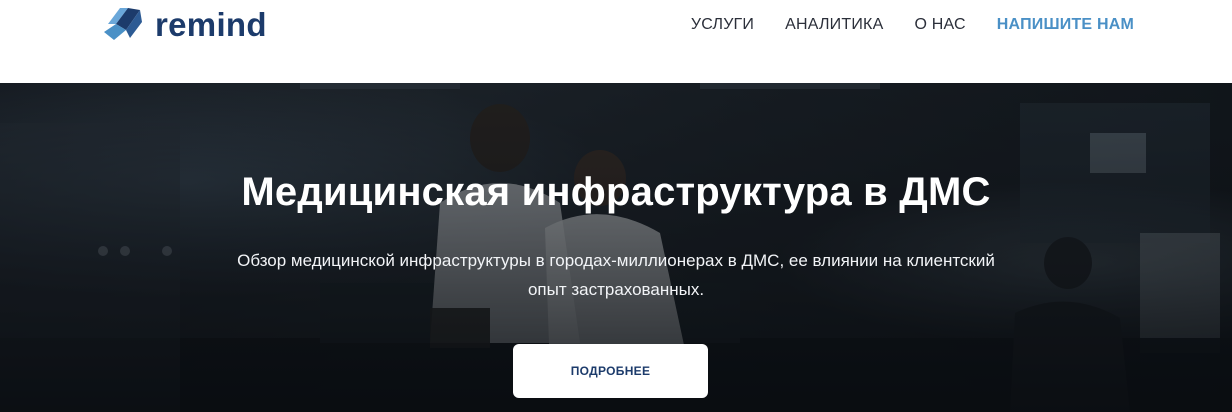 The height and width of the screenshot is (412, 1232). I want to click on nav-item-analytics: АНАЛИТИКА, so click(834, 25).